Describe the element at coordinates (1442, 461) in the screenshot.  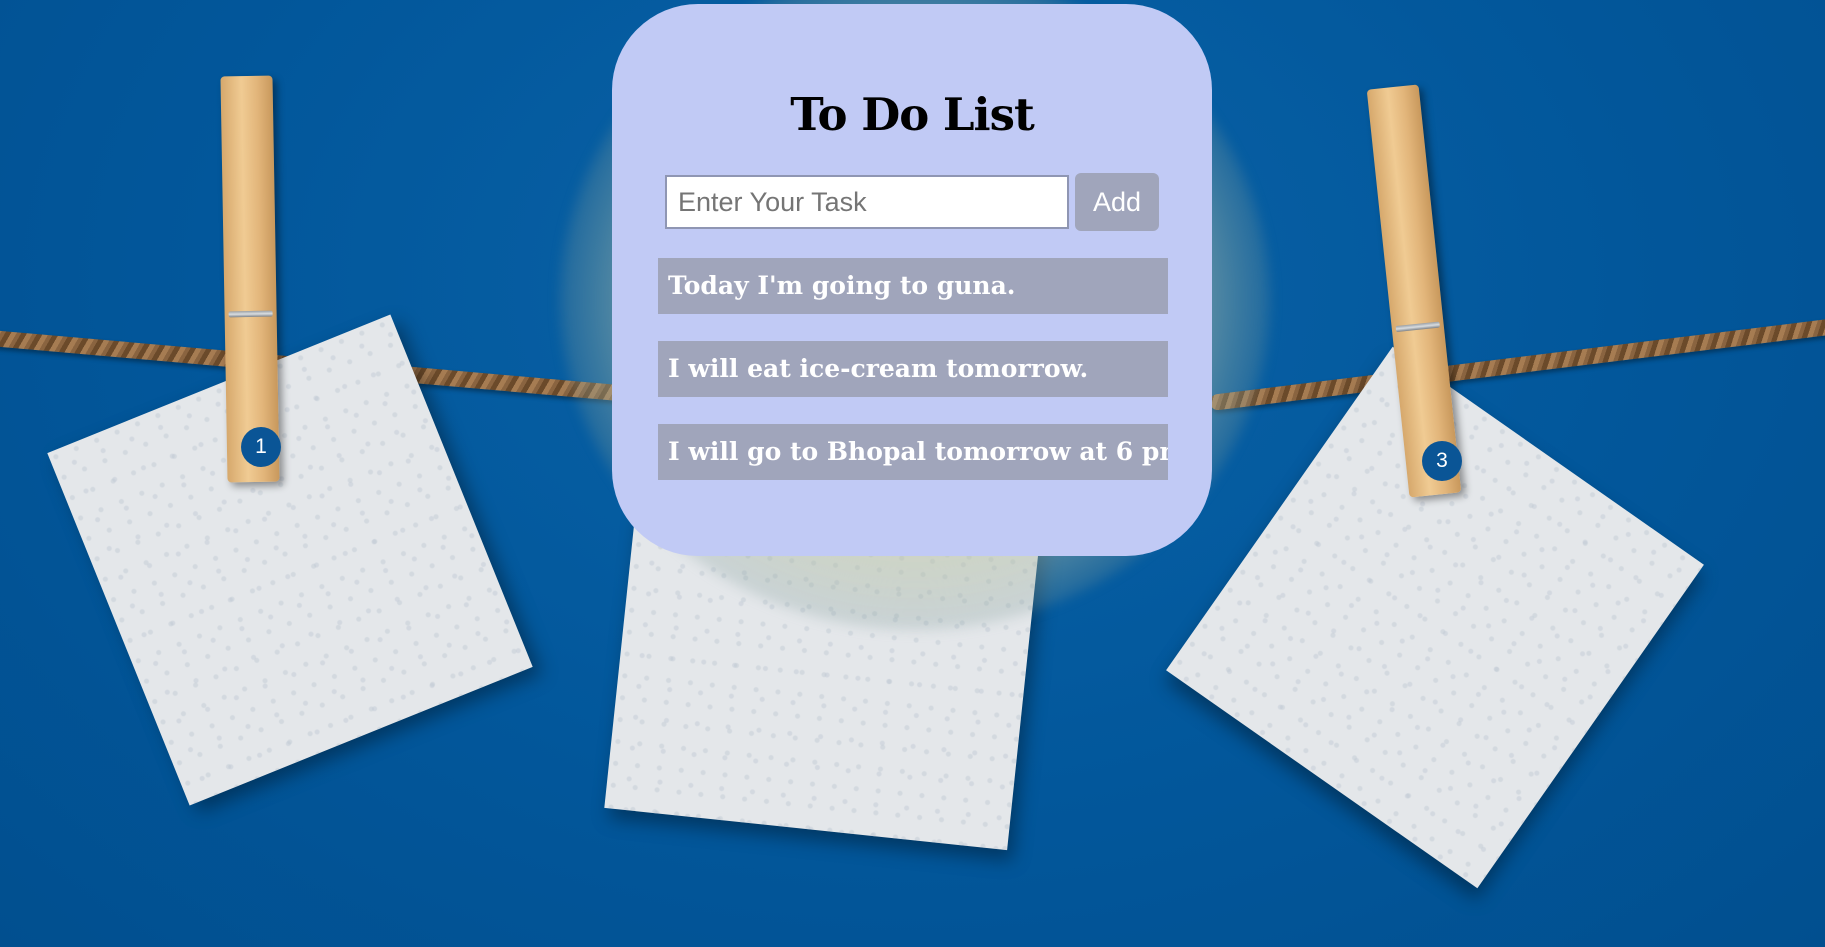
I see `pin-badge-3: 3` at that location.